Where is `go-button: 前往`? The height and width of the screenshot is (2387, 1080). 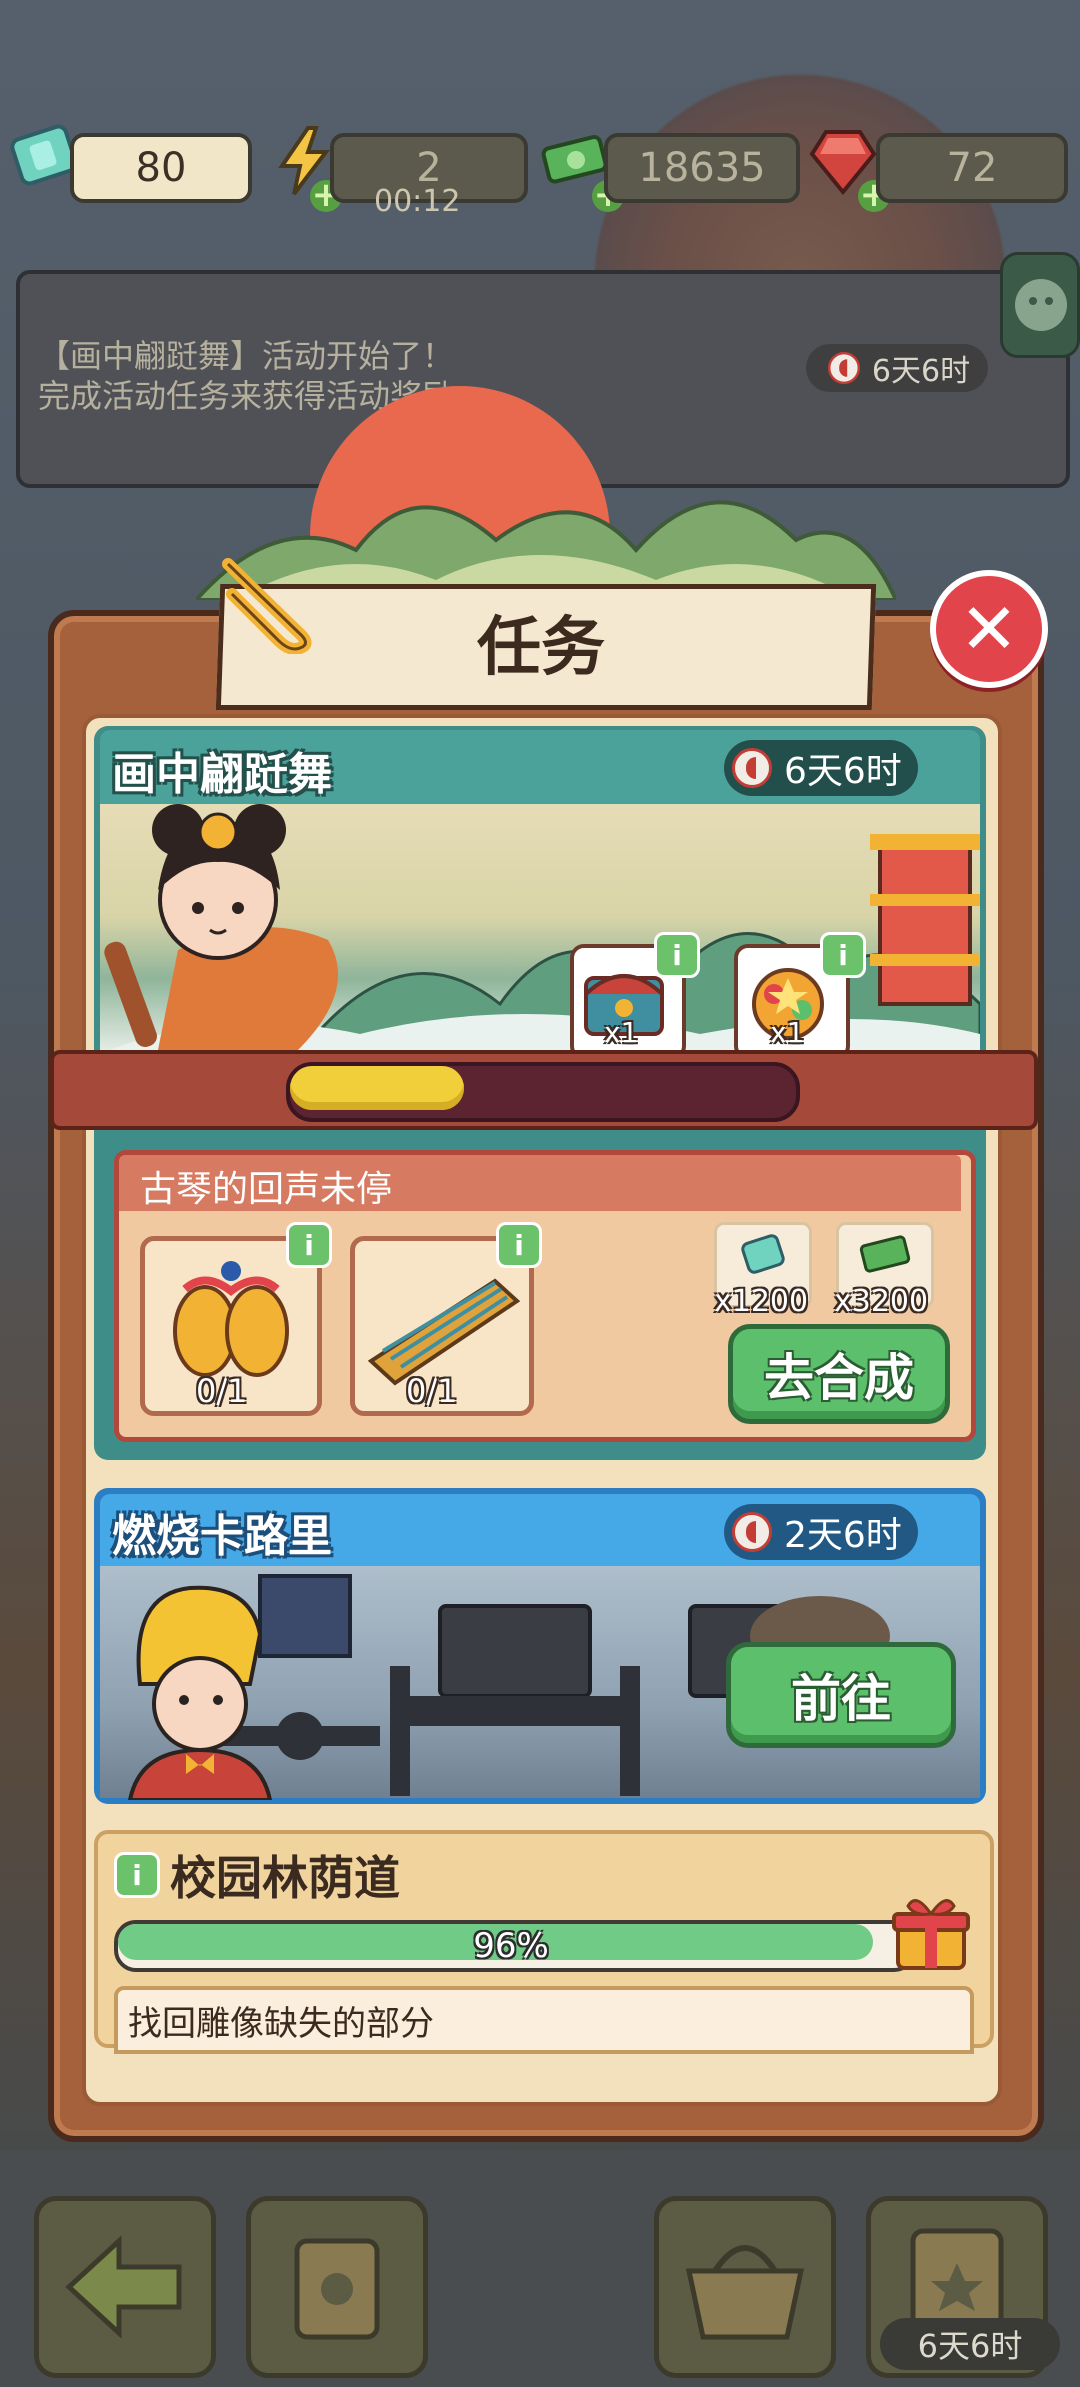
go-button: 前往 is located at coordinates (841, 1695).